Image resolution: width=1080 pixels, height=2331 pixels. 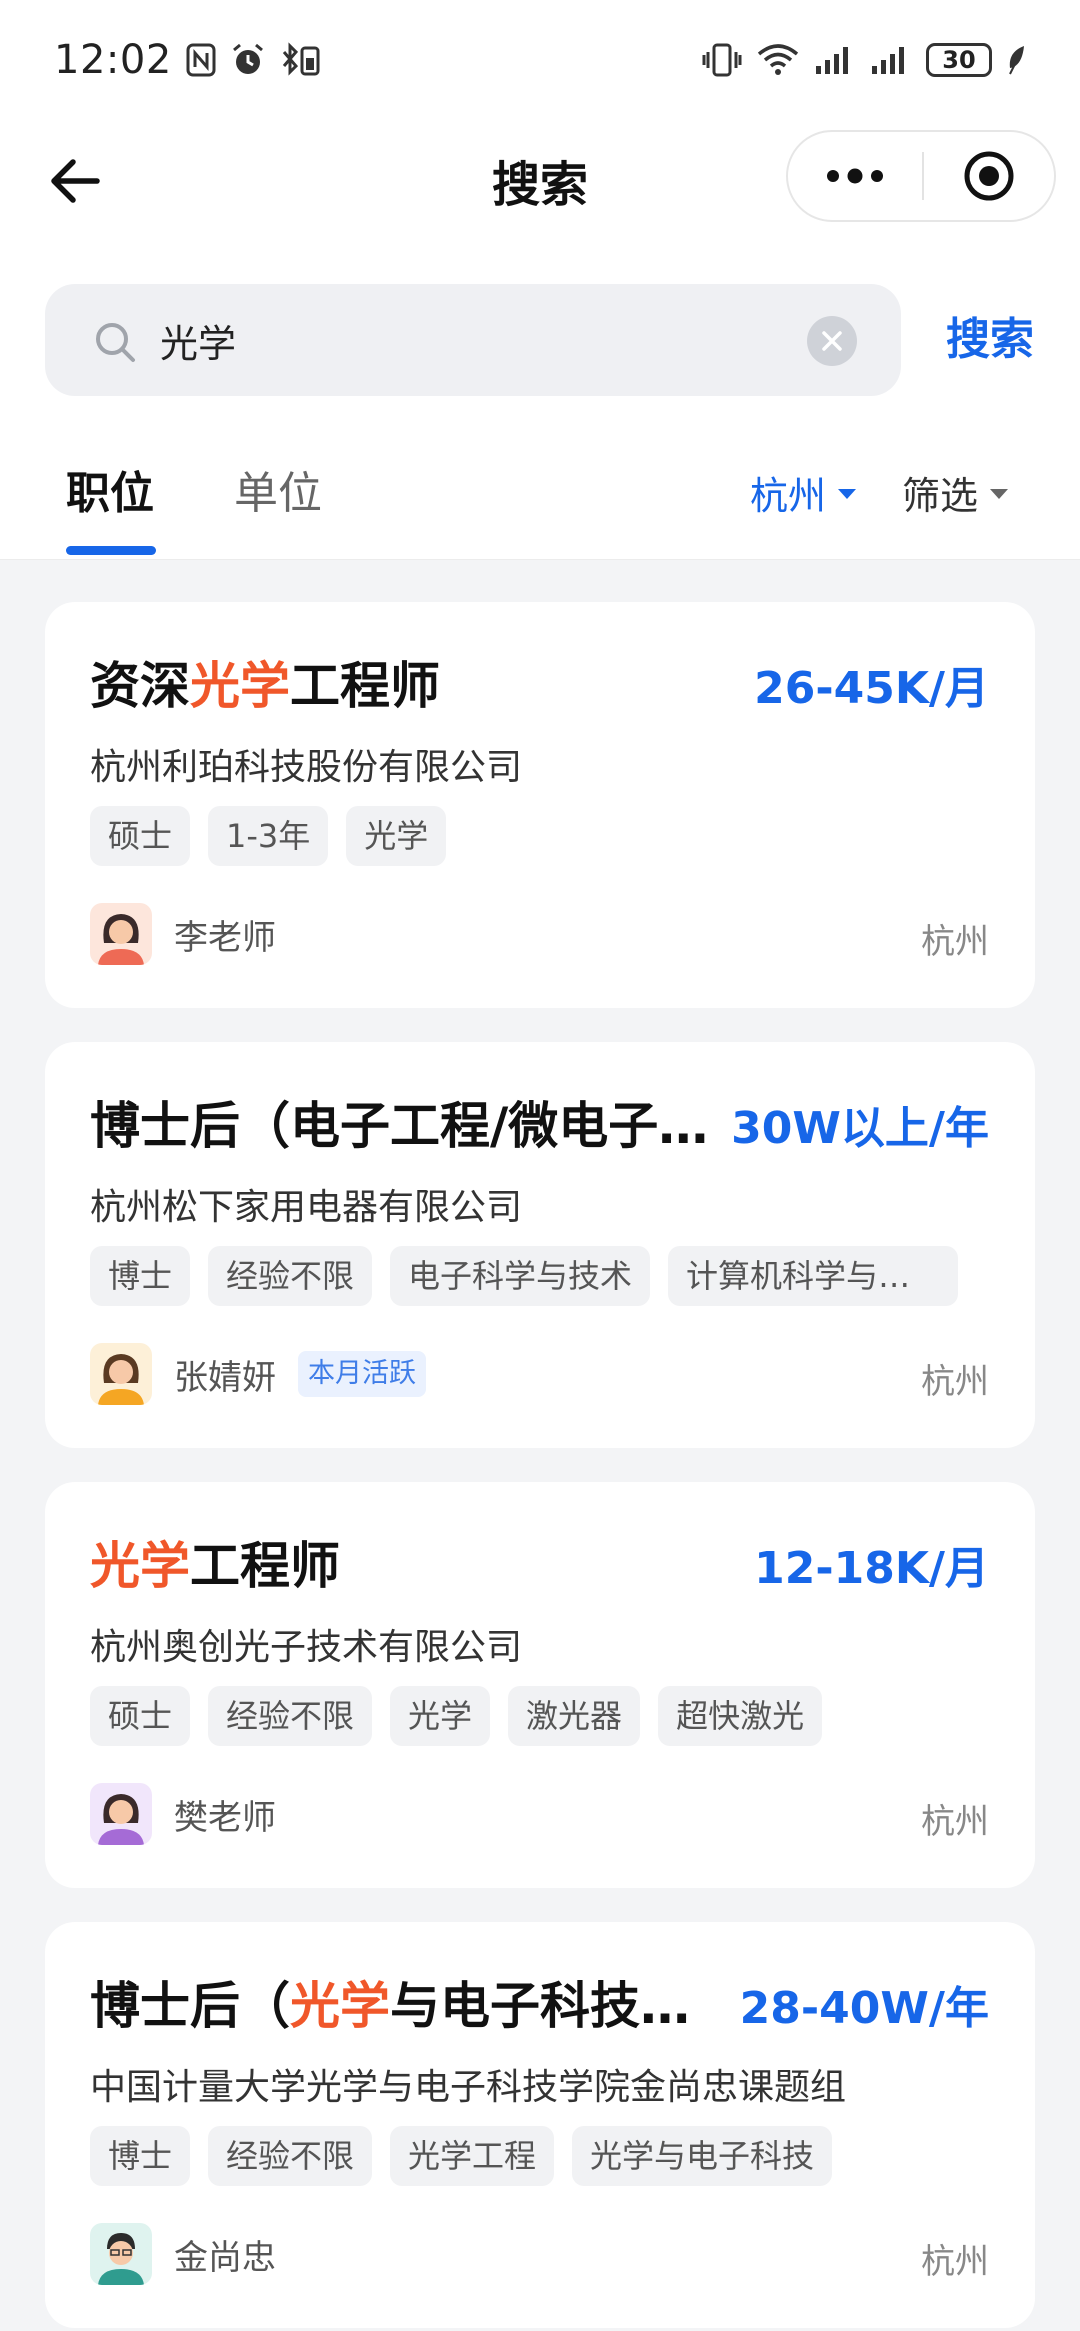 I want to click on status-badge: 本月活跃, so click(x=362, y=1374).